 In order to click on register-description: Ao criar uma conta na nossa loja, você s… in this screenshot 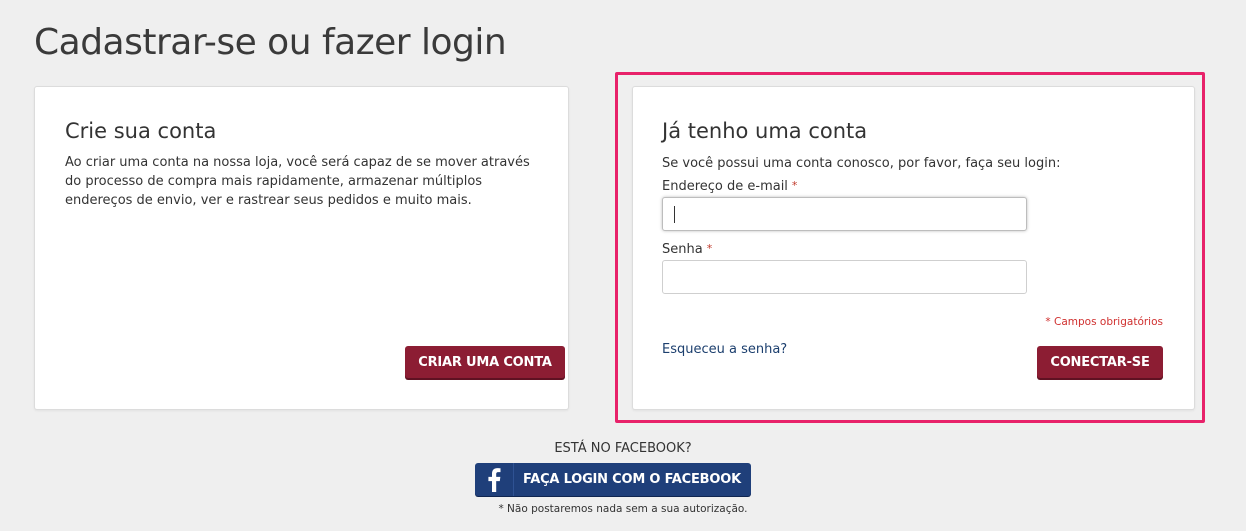, I will do `click(297, 181)`.